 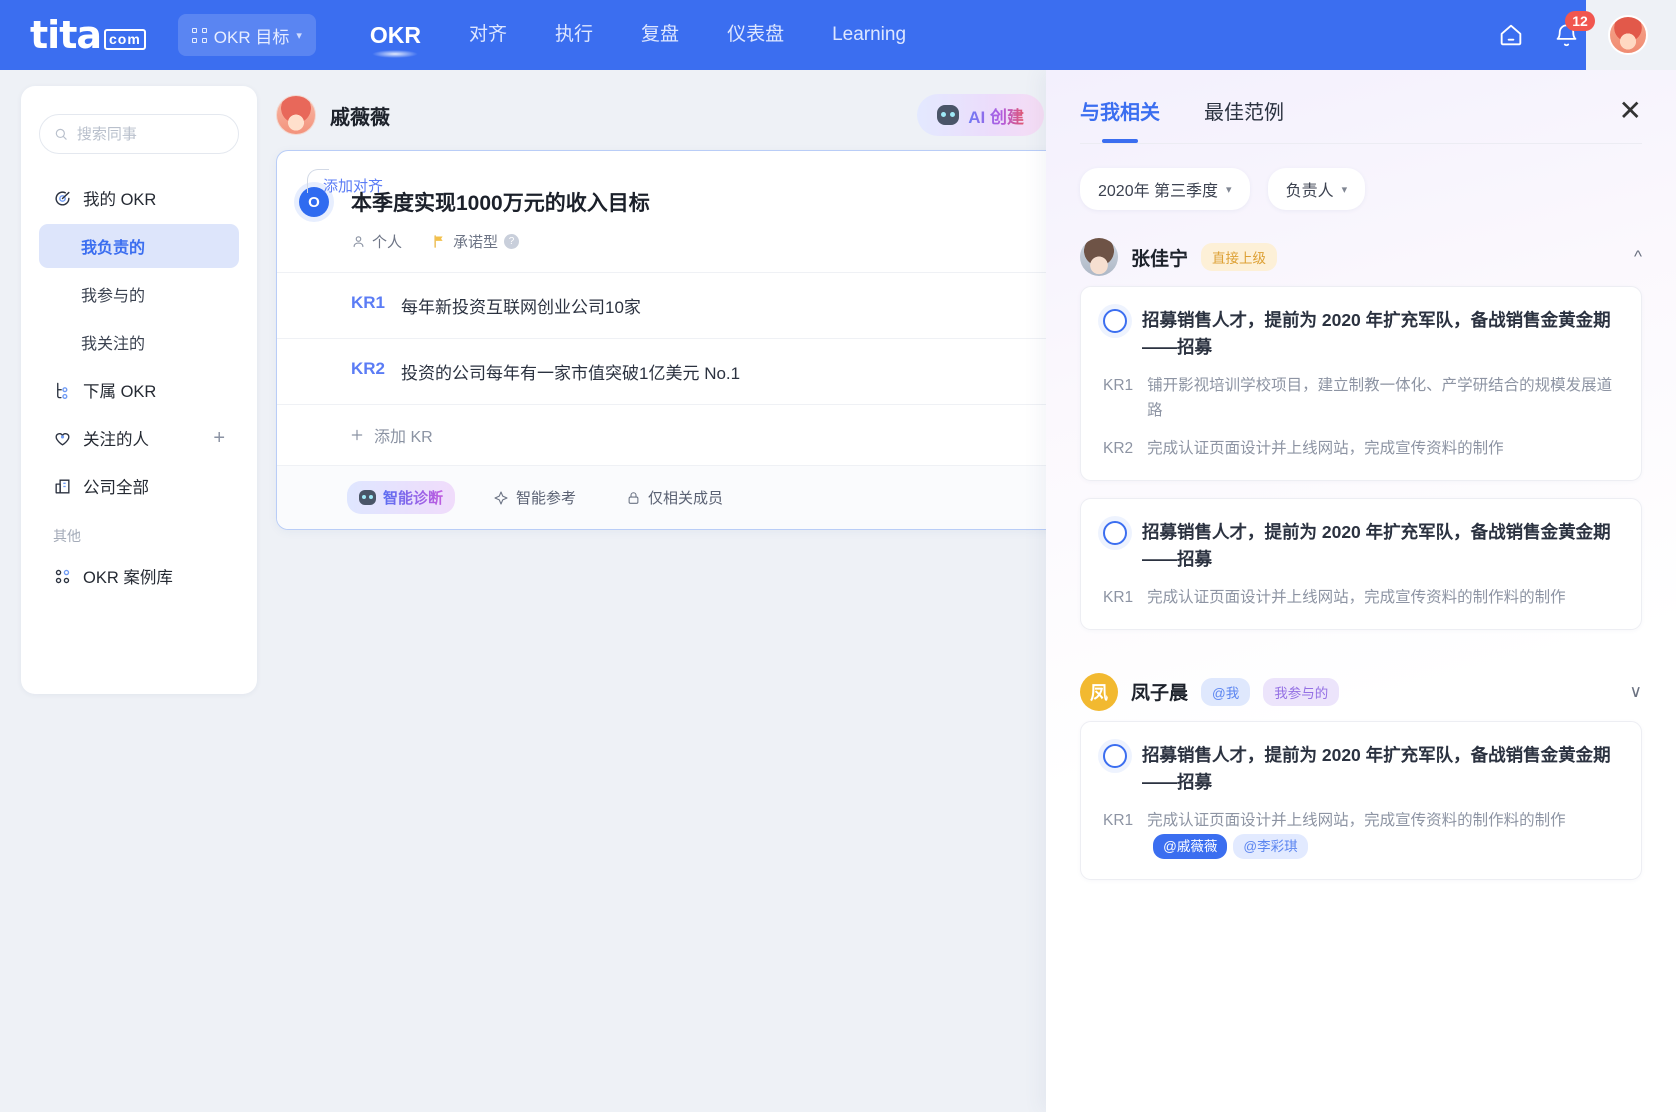 What do you see at coordinates (1380, 398) in the screenshot?
I see `kr-text: 铺开影视培训学校项目，建立制教一体化、产学研结合的规模发展道路` at bounding box center [1380, 398].